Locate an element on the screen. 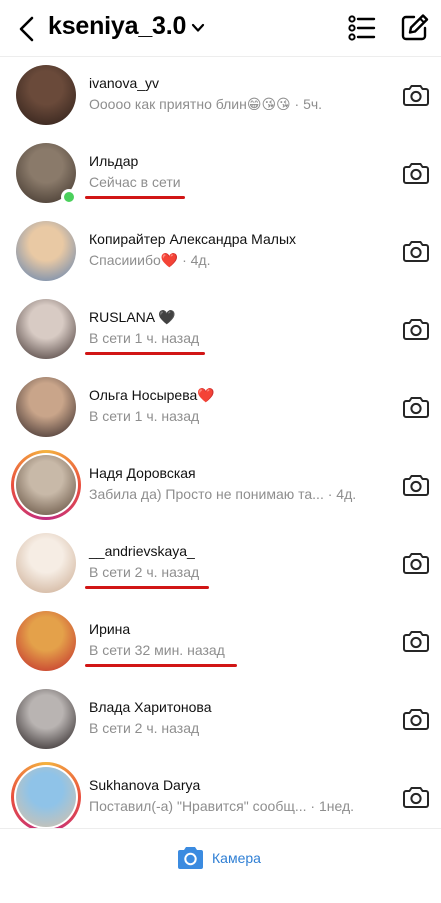  thread-subtitle: Сейчас в сети is located at coordinates (135, 182).